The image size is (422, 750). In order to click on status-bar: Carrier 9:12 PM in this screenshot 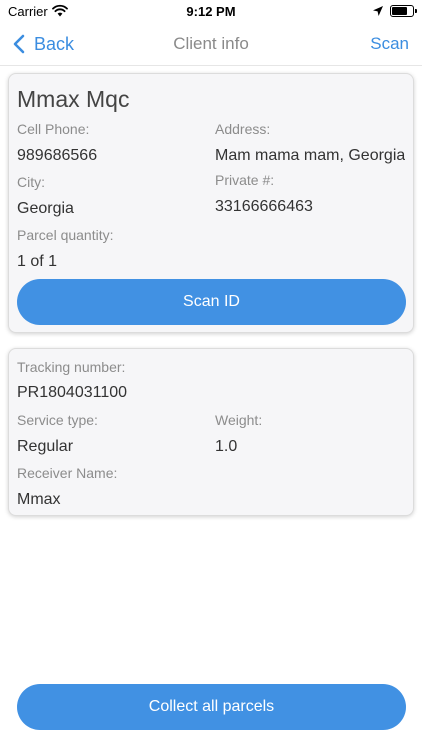, I will do `click(211, 12)`.